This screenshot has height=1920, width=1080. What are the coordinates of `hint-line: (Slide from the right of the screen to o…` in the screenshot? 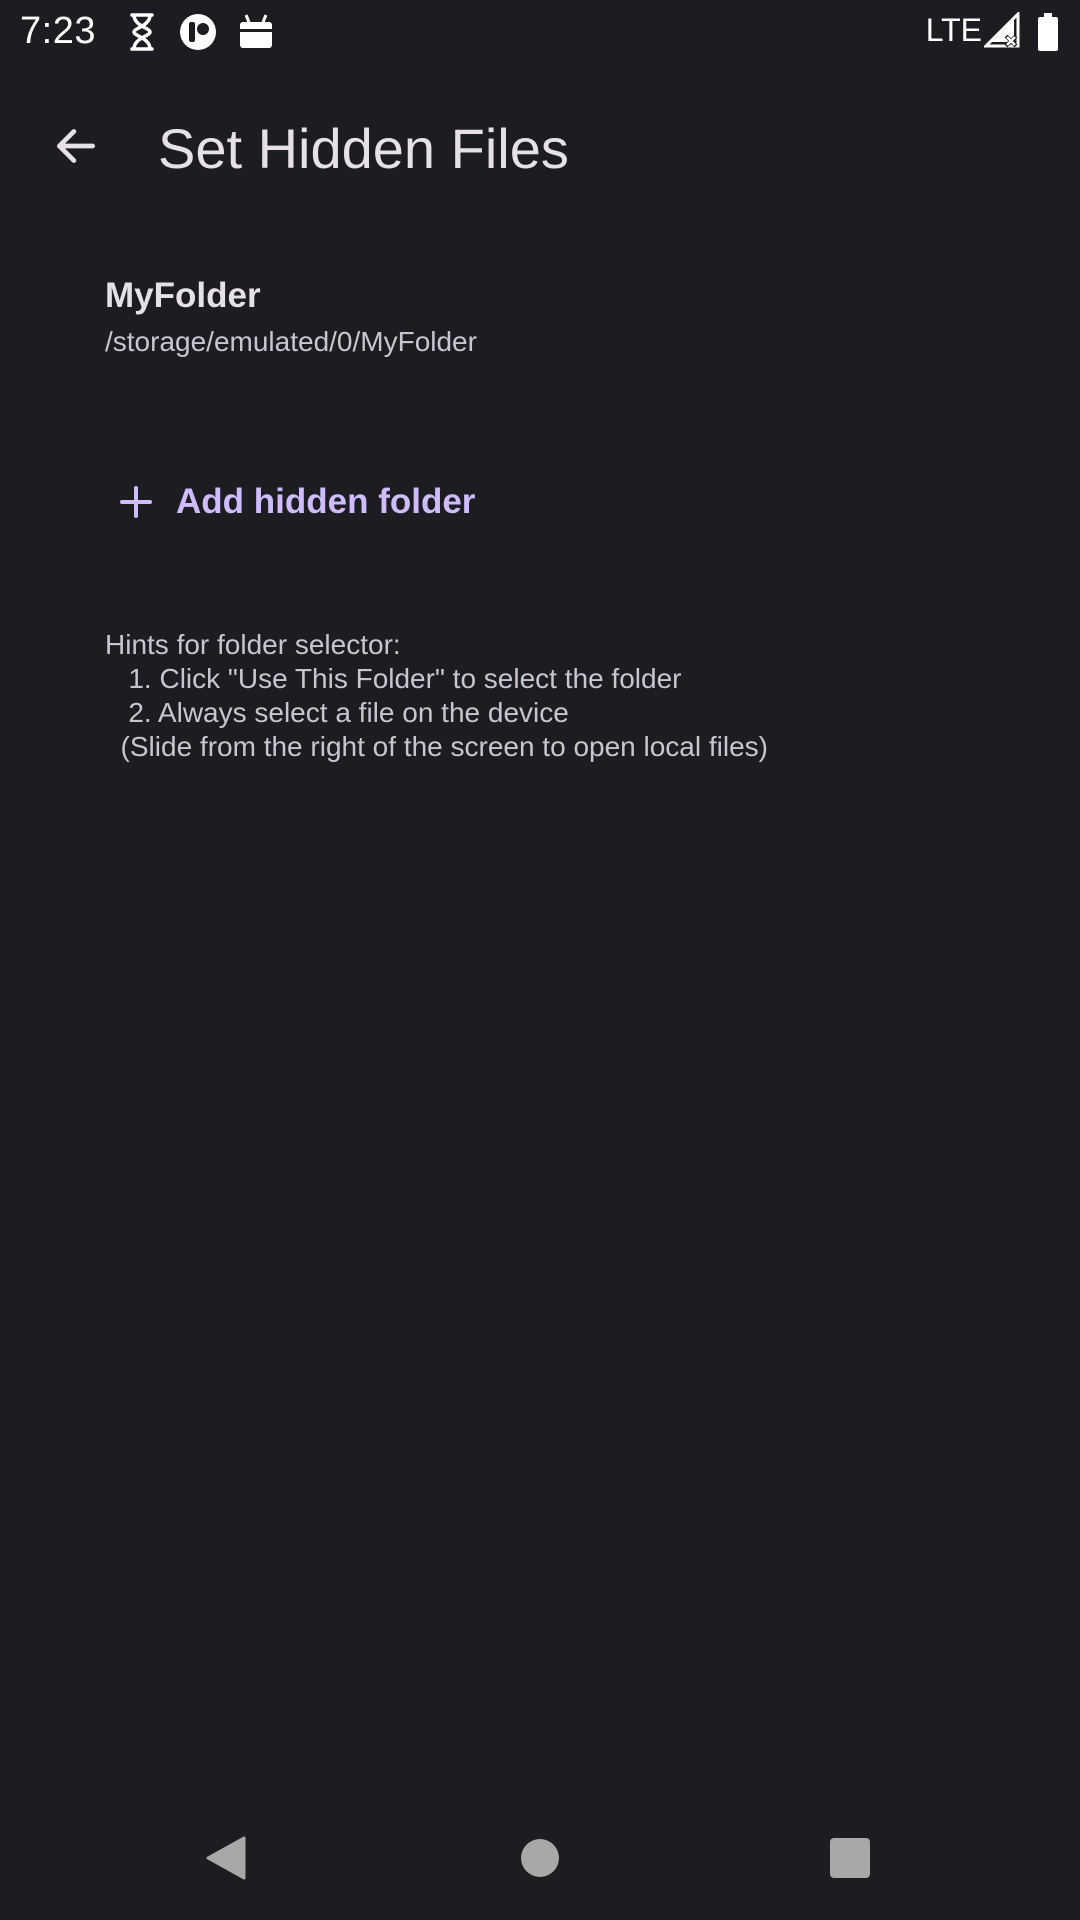 It's located at (436, 746).